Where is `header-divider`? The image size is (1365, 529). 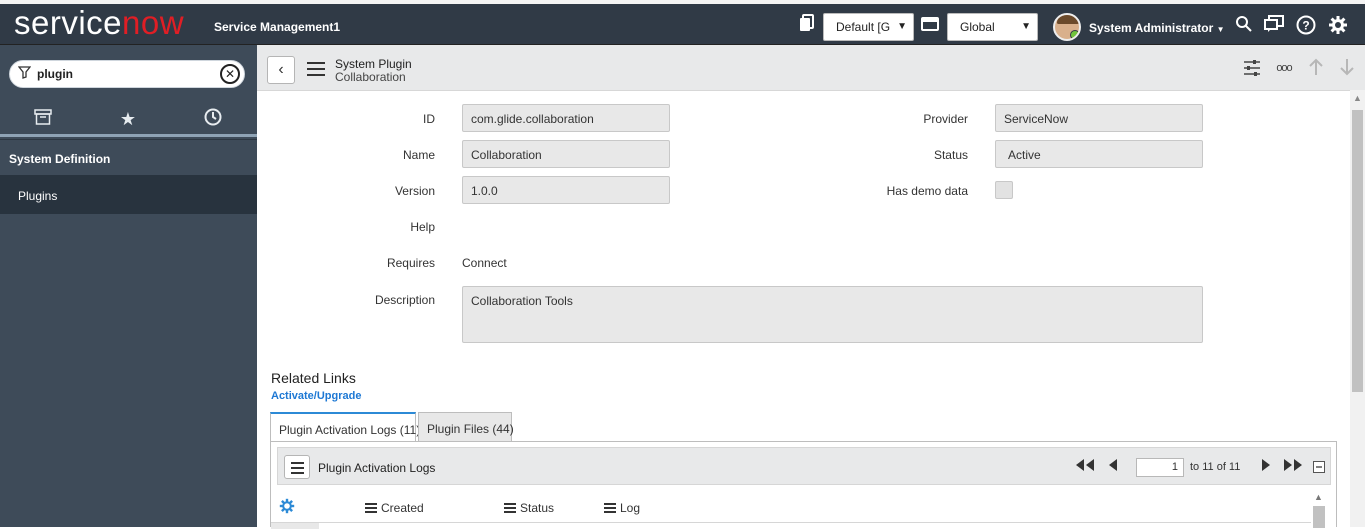 header-divider is located at coordinates (791, 522).